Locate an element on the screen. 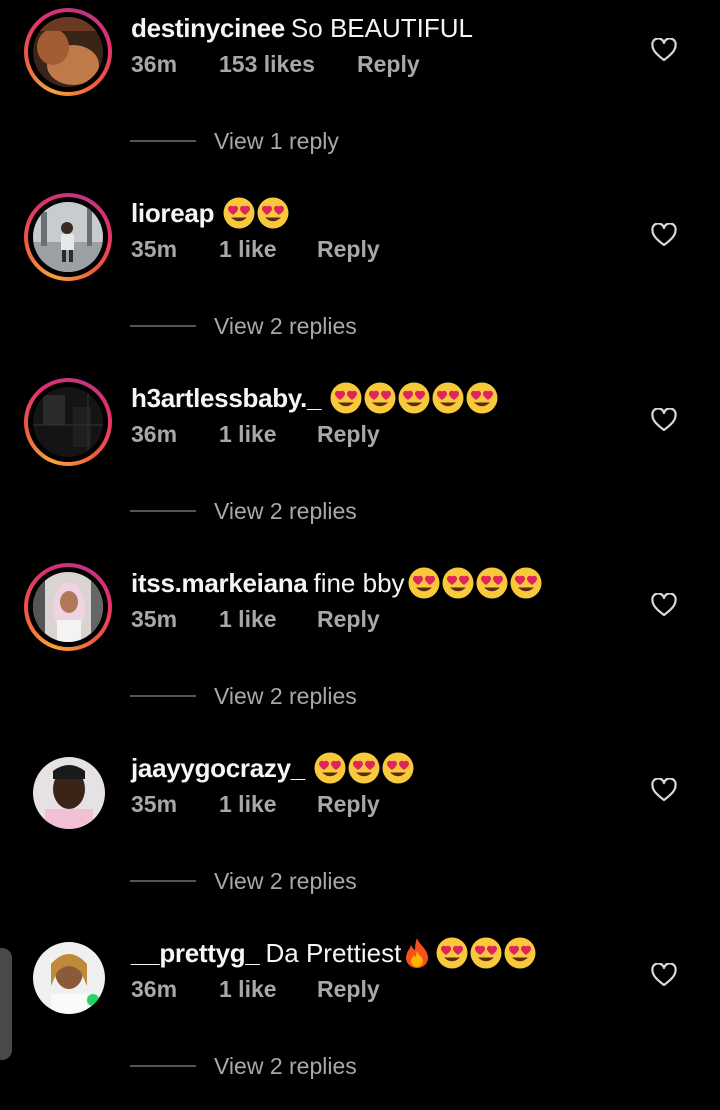 The width and height of the screenshot is (720, 1110). comment-text: So BEAUTIFUL is located at coordinates (381, 28).